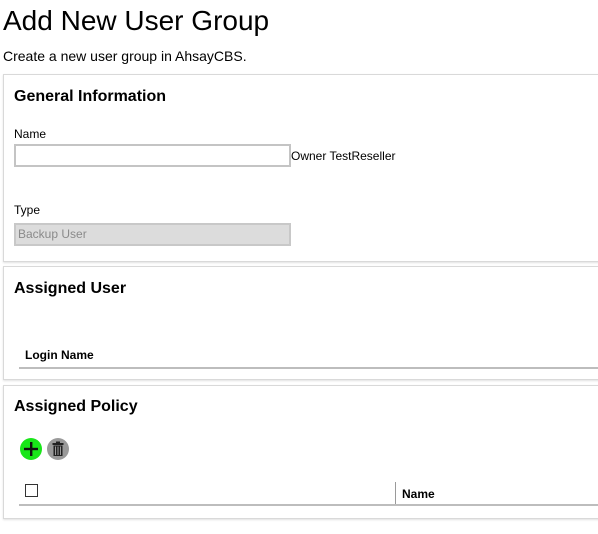  I want to click on name-input, so click(152, 155).